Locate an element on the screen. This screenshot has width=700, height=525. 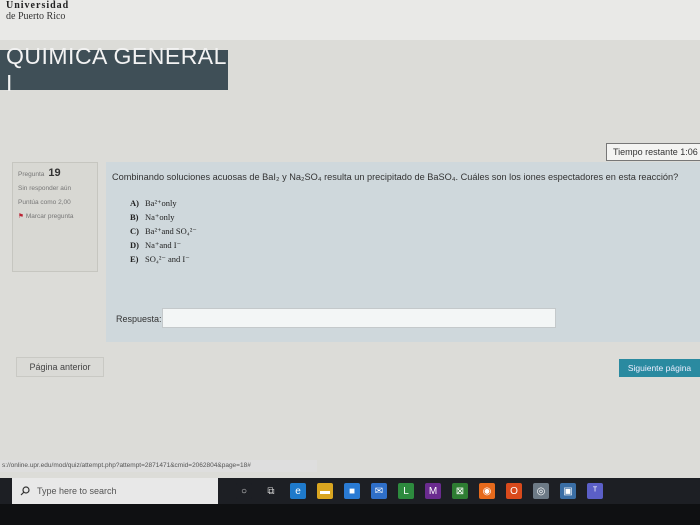
question-label: Pregunta is located at coordinates (31, 174).